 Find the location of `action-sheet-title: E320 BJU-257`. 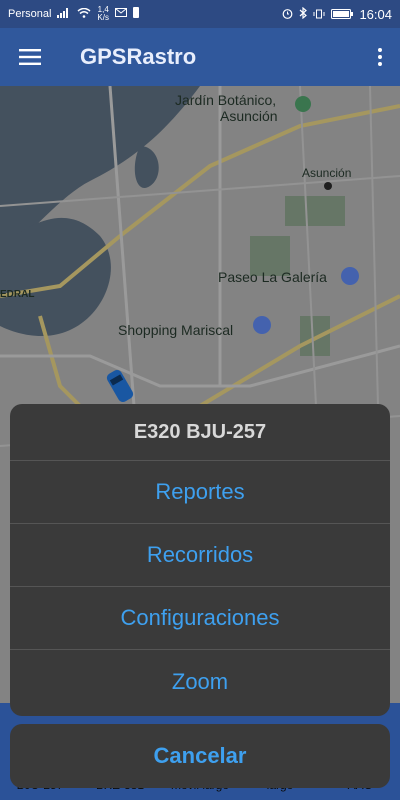

action-sheet-title: E320 BJU-257 is located at coordinates (200, 432).